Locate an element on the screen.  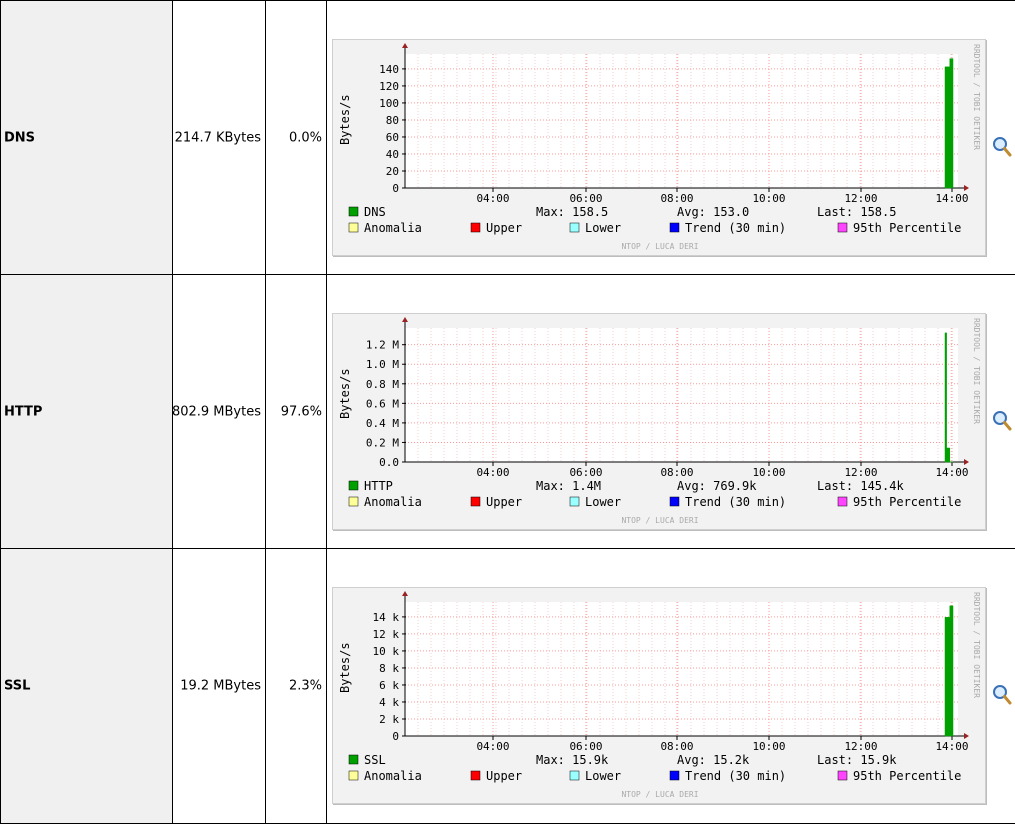
legend-series-label: SSL is located at coordinates (375, 760).